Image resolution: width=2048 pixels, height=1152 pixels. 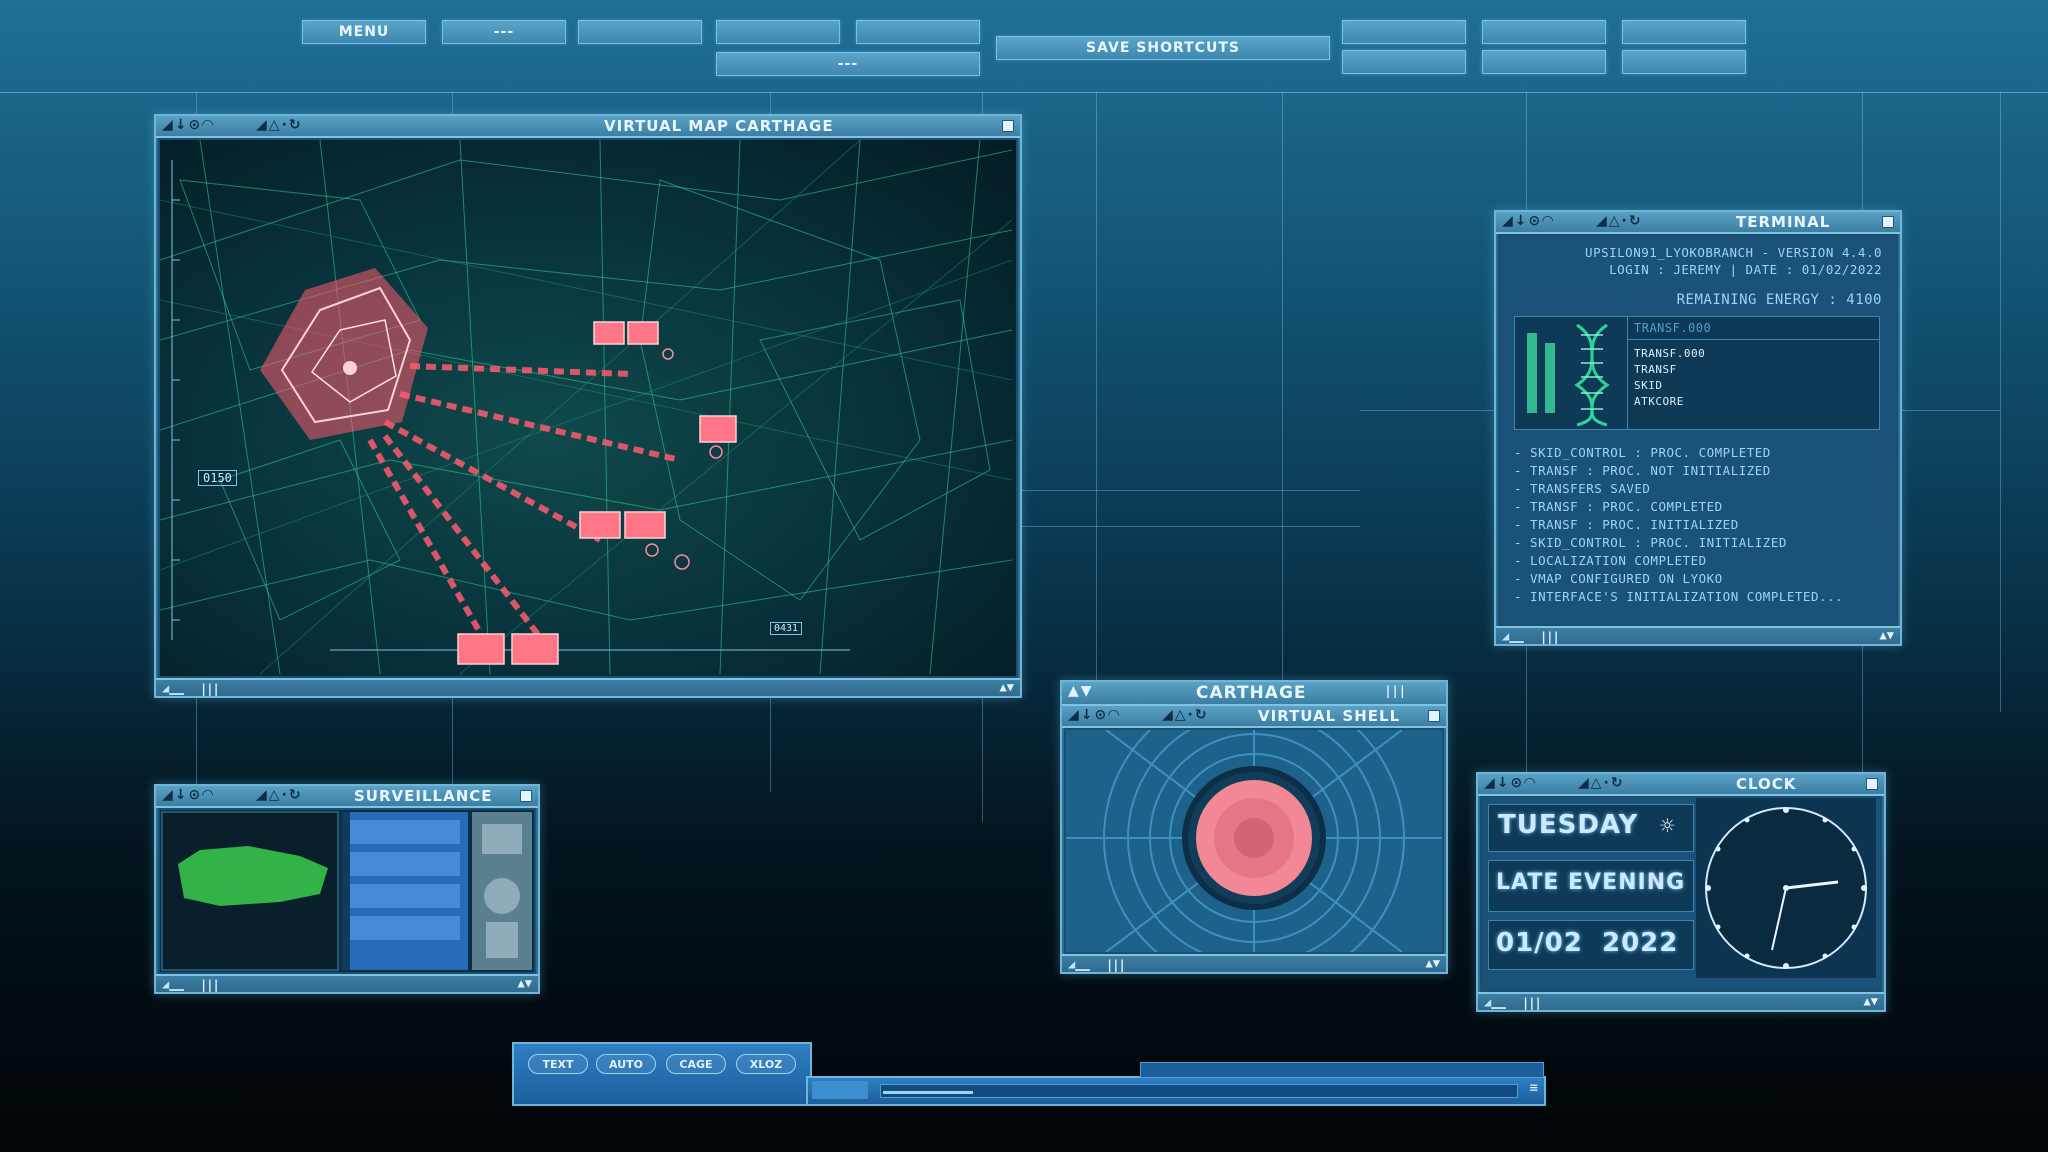 What do you see at coordinates (1753, 370) in the screenshot?
I see `transfer-list-item: TRANSF` at bounding box center [1753, 370].